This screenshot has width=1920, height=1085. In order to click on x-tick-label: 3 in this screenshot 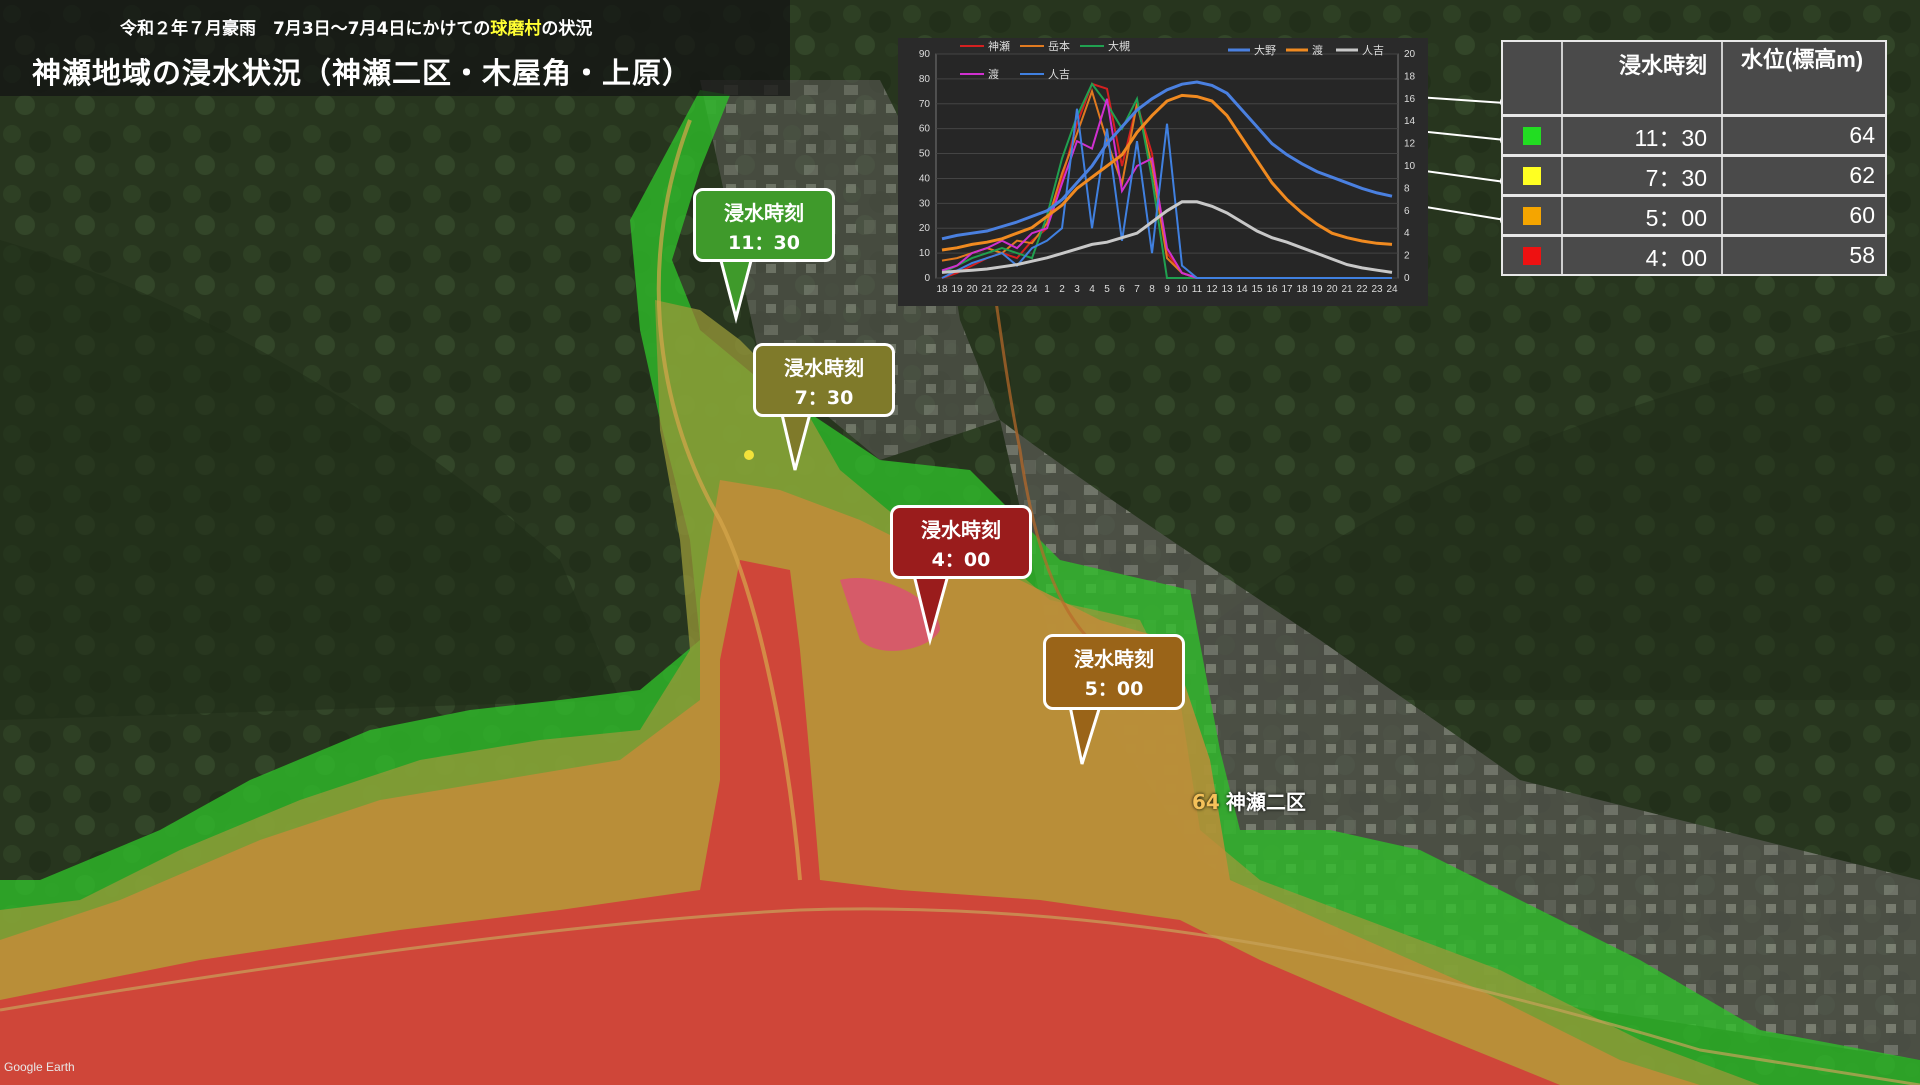, I will do `click(1077, 289)`.